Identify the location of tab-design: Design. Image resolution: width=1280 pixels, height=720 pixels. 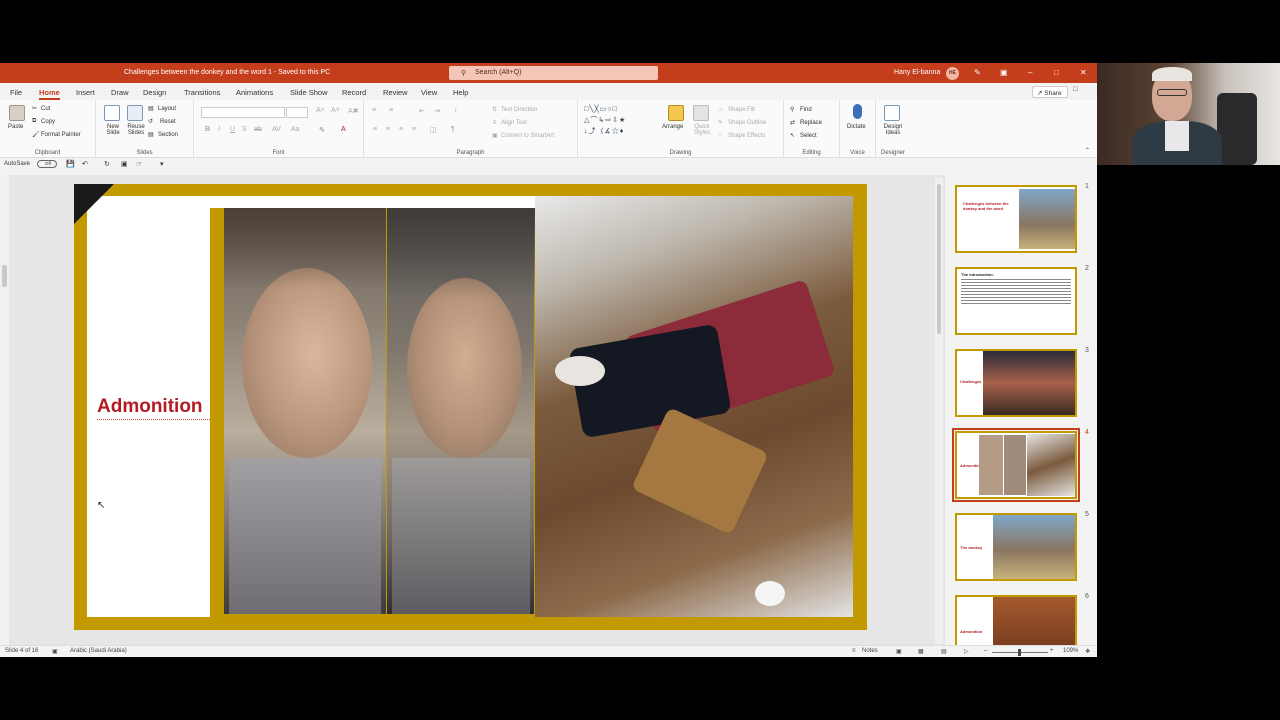
(154, 92).